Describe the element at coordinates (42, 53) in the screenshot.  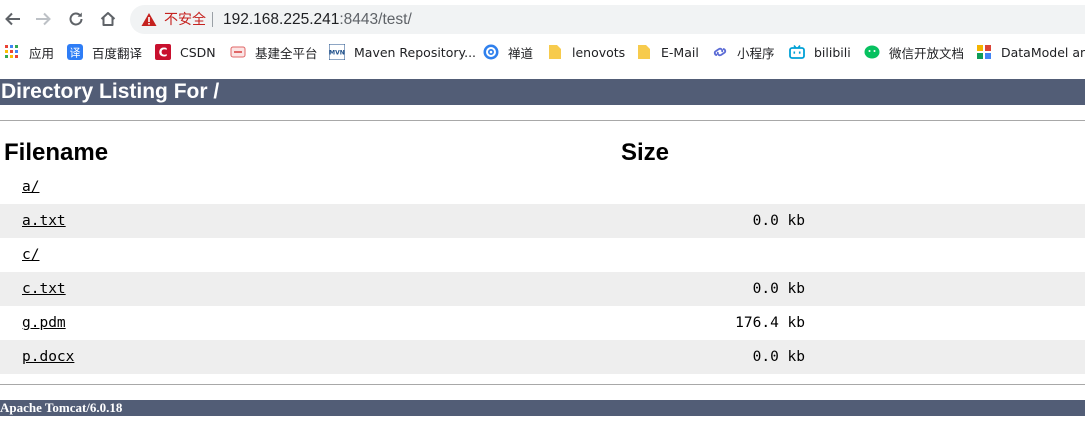
I see `bookmark-label: 应用` at that location.